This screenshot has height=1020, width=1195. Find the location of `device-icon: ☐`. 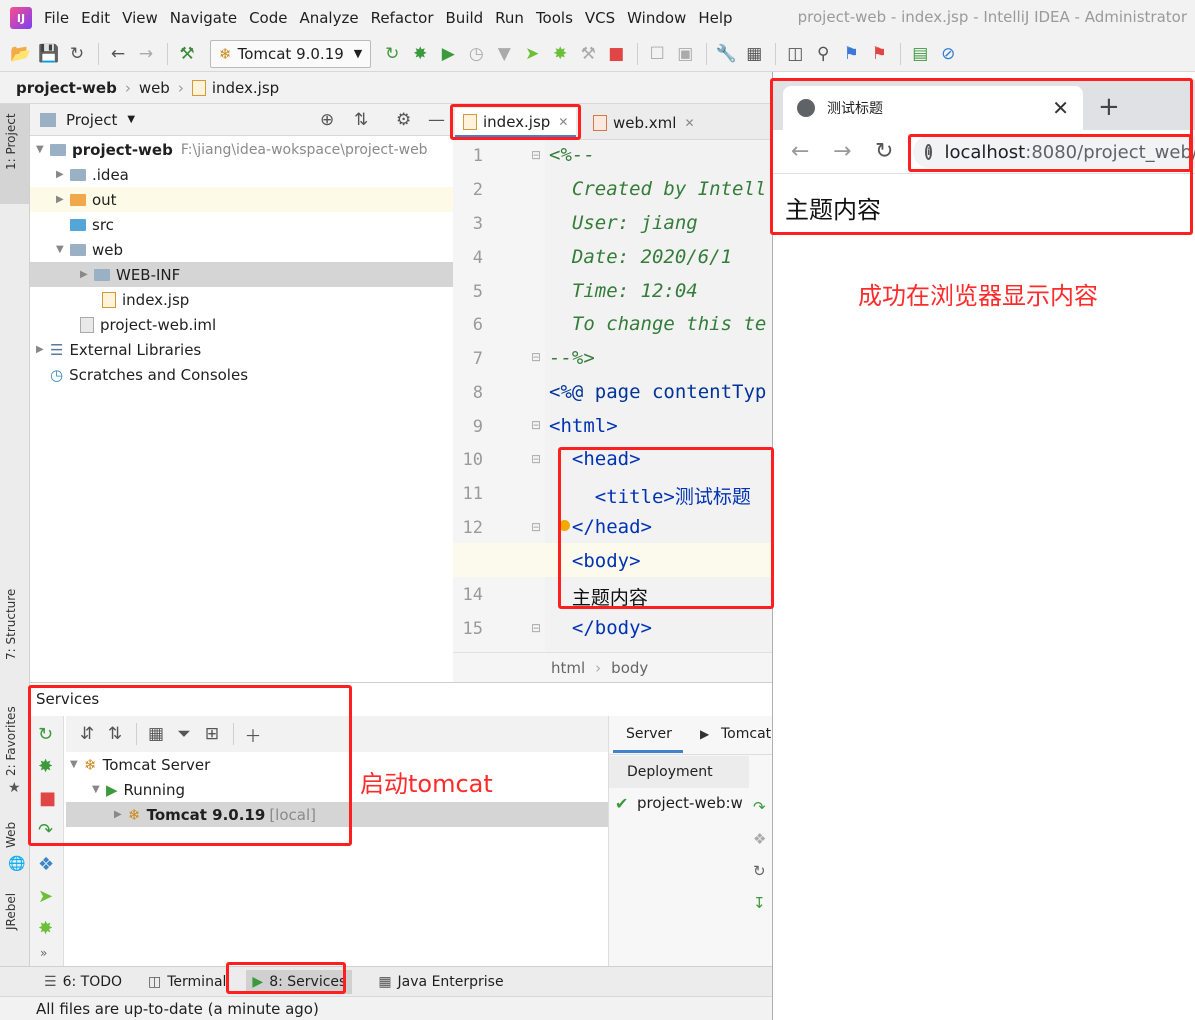

device-icon: ☐ is located at coordinates (657, 54).